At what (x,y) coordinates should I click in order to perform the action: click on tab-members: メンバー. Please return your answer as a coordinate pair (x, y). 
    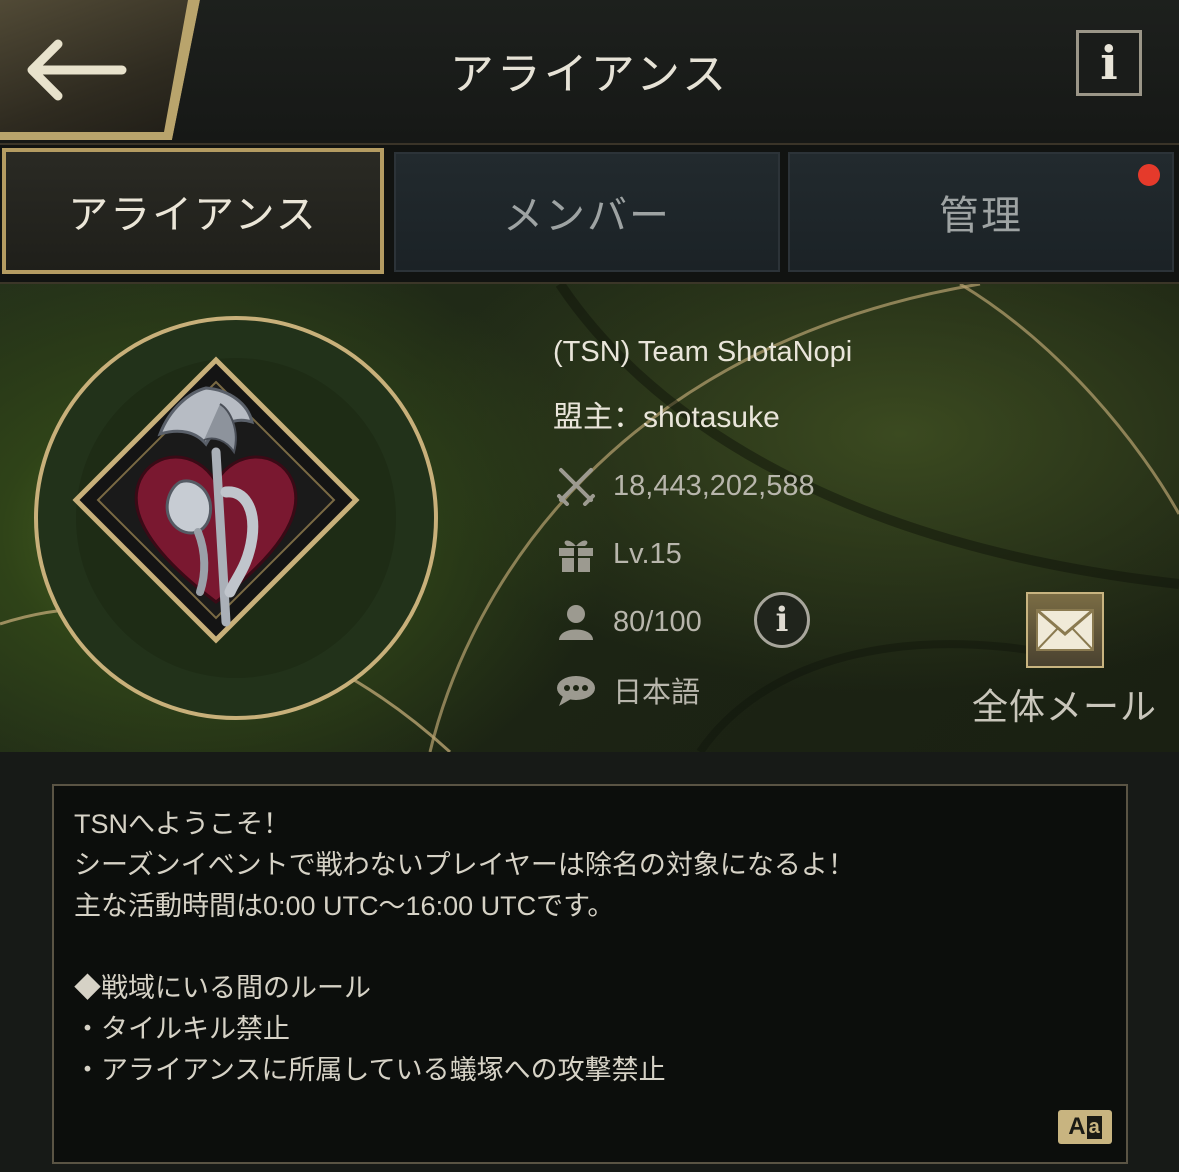
    Looking at the image, I should click on (587, 212).